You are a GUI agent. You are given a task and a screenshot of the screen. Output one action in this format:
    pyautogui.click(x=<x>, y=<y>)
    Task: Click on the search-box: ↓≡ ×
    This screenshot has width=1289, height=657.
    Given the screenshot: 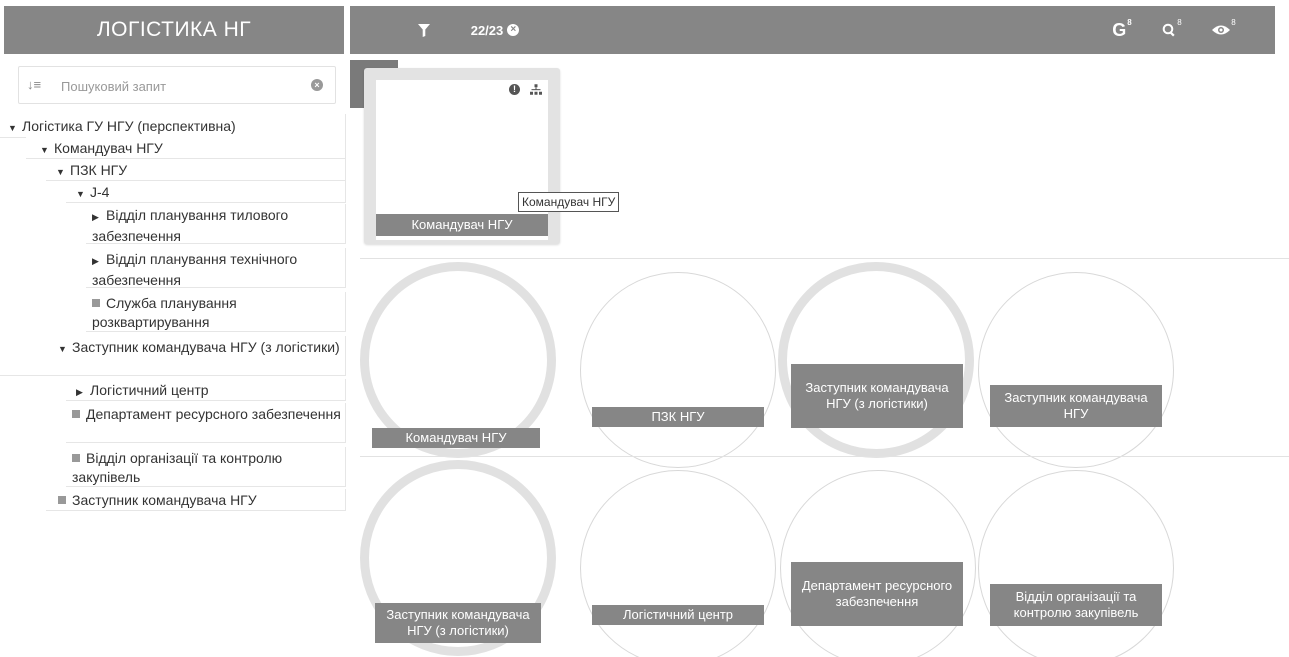 What is the action you would take?
    pyautogui.click(x=177, y=85)
    